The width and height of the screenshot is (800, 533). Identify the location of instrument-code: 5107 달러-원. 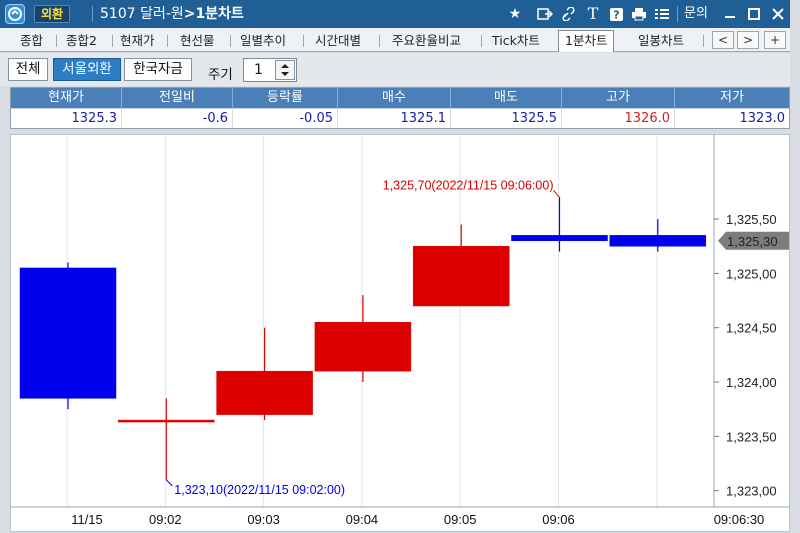
(142, 14).